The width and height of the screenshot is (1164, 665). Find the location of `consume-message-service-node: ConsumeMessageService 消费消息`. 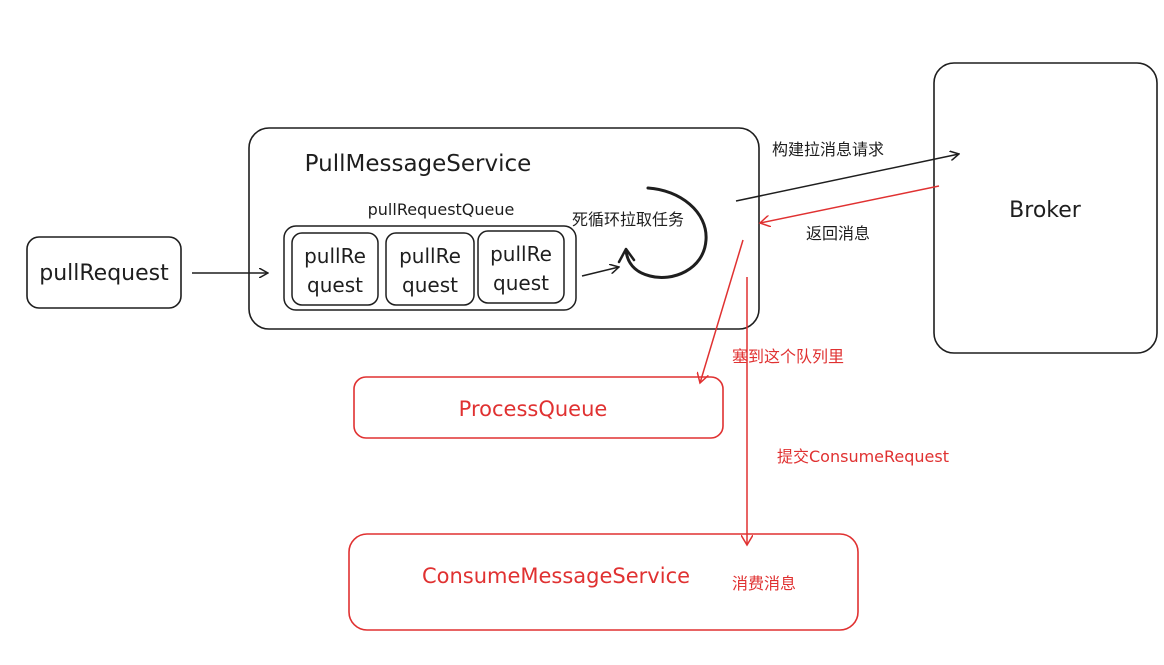

consume-message-service-node: ConsumeMessageService 消费消息 is located at coordinates (603, 582).